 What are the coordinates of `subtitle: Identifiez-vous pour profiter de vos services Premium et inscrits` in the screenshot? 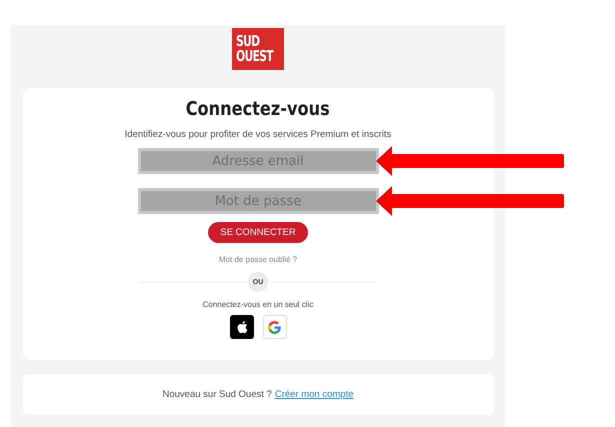 It's located at (258, 134).